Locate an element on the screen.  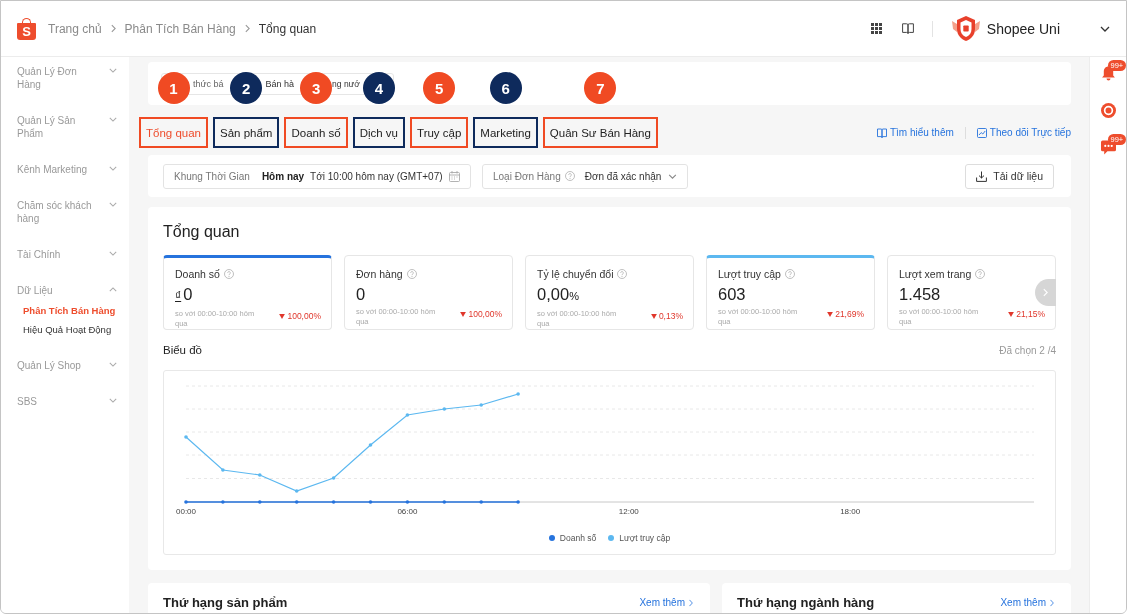
metric-value: 1.458 is located at coordinates (920, 294).